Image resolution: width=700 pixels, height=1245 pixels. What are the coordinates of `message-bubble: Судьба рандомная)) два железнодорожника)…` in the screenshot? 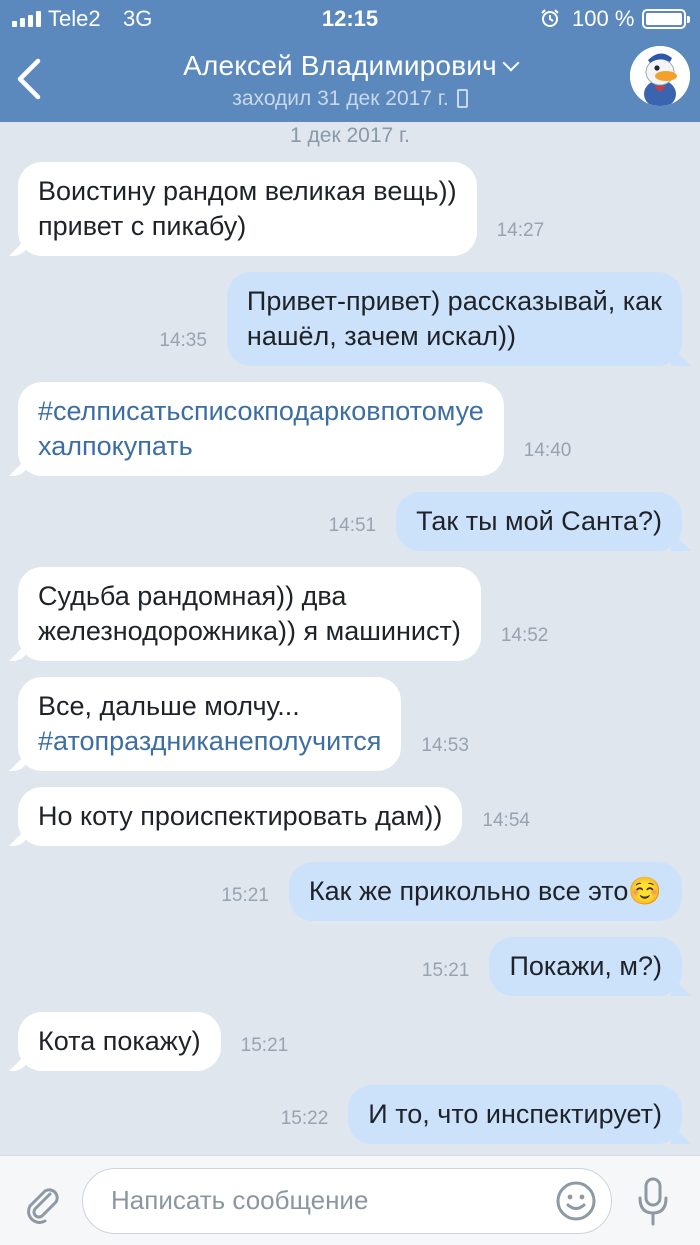 It's located at (249, 614).